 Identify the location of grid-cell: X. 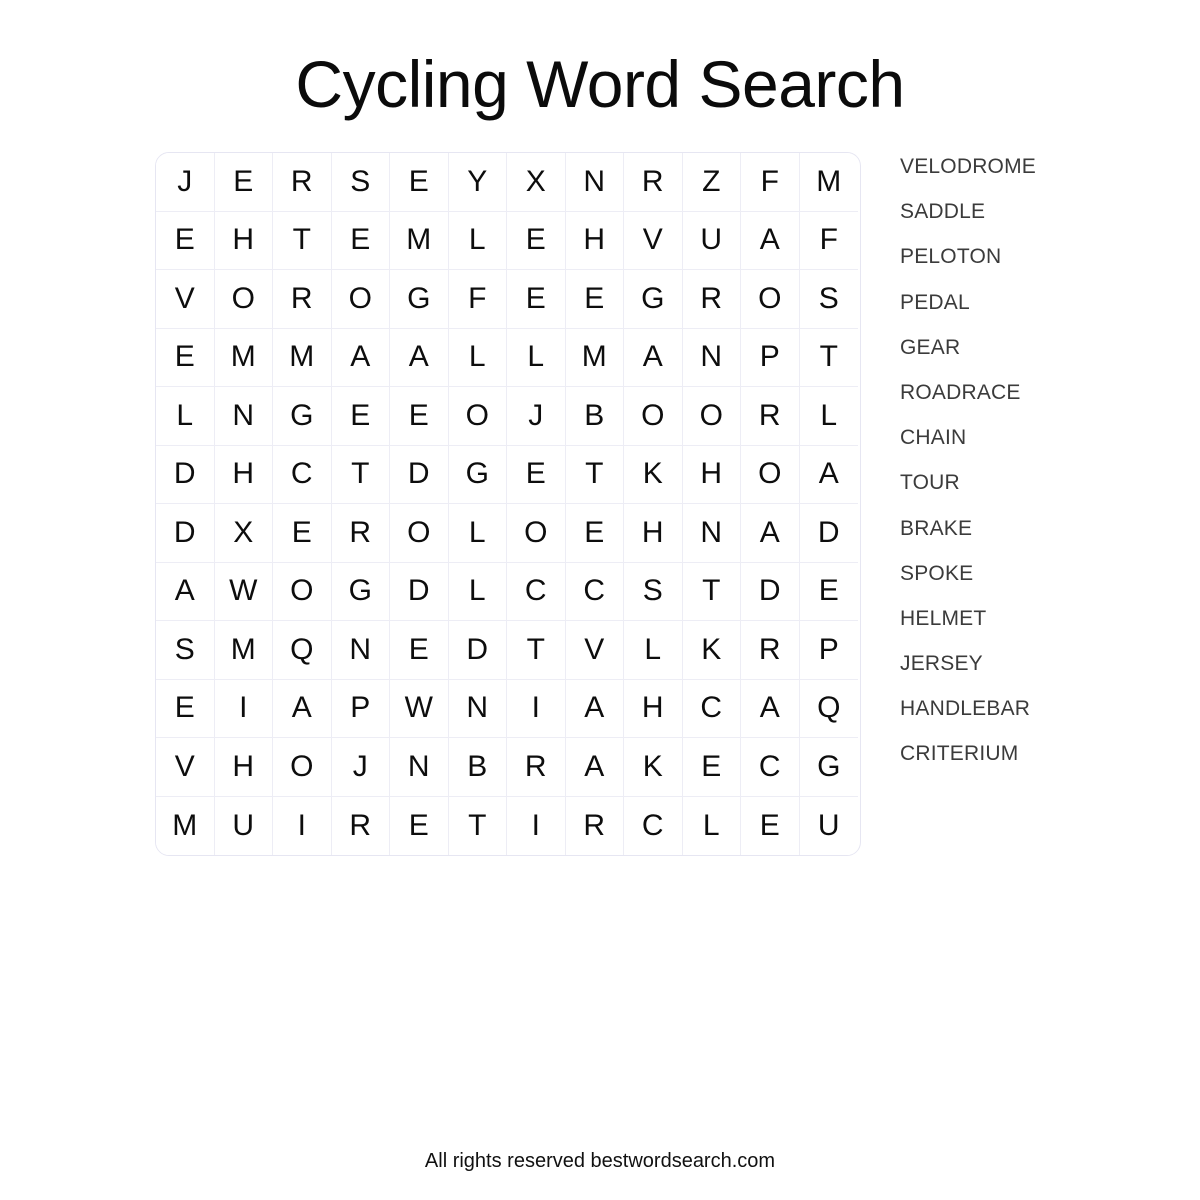
(243, 533).